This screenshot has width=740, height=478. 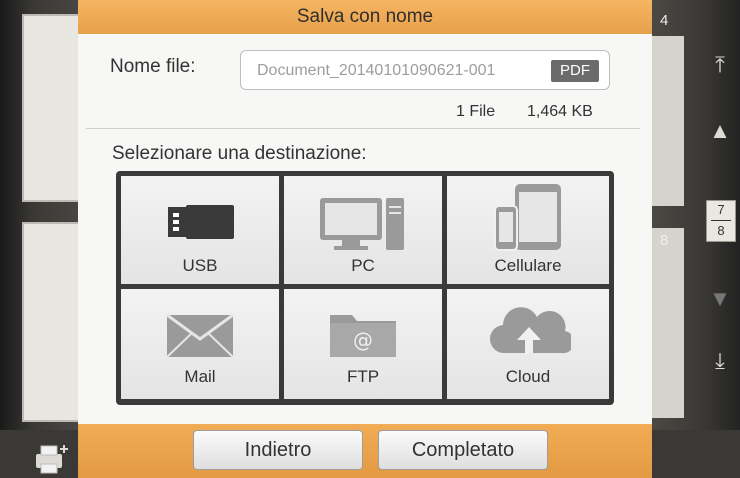 What do you see at coordinates (530, 330) in the screenshot?
I see `cloud-upload-icon` at bounding box center [530, 330].